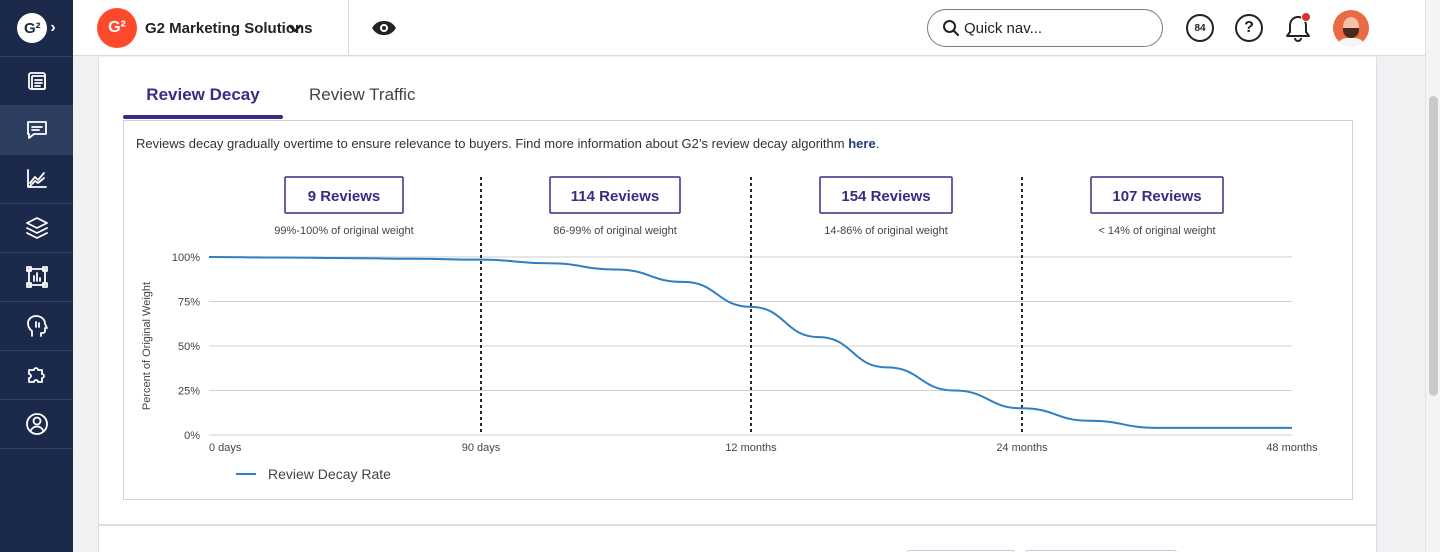 The image size is (1440, 552). I want to click on workspace-switcher: G² G2 Marketing Solutions, so click(205, 28).